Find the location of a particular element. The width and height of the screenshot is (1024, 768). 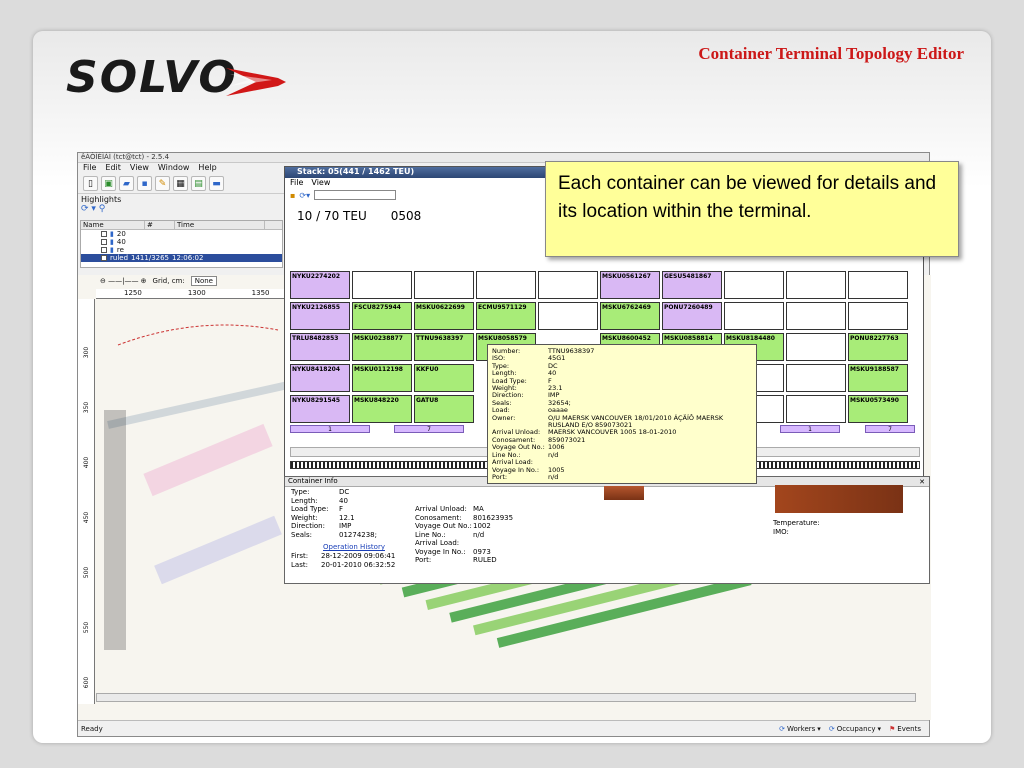

stack-cell: MSKU9188587 is located at coordinates (878, 378).